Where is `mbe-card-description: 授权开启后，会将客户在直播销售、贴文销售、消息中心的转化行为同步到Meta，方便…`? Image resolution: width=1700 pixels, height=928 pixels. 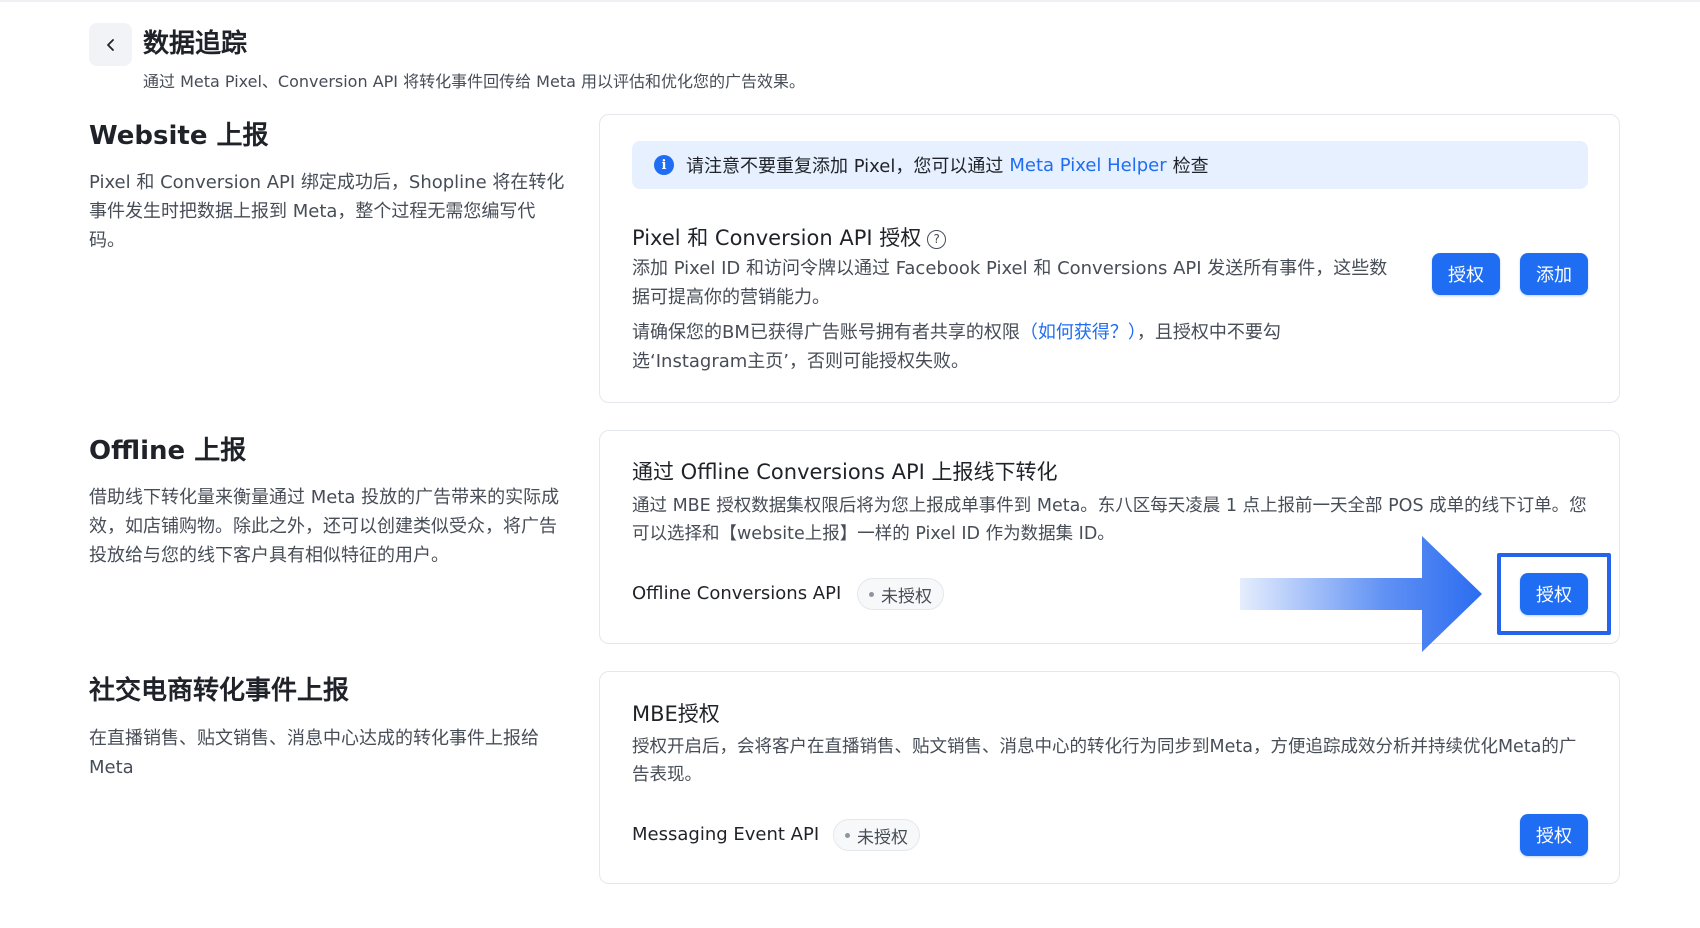 mbe-card-description: 授权开启后，会将客户在直播销售、贴文销售、消息中心的转化行为同步到Meta，方便… is located at coordinates (1104, 761).